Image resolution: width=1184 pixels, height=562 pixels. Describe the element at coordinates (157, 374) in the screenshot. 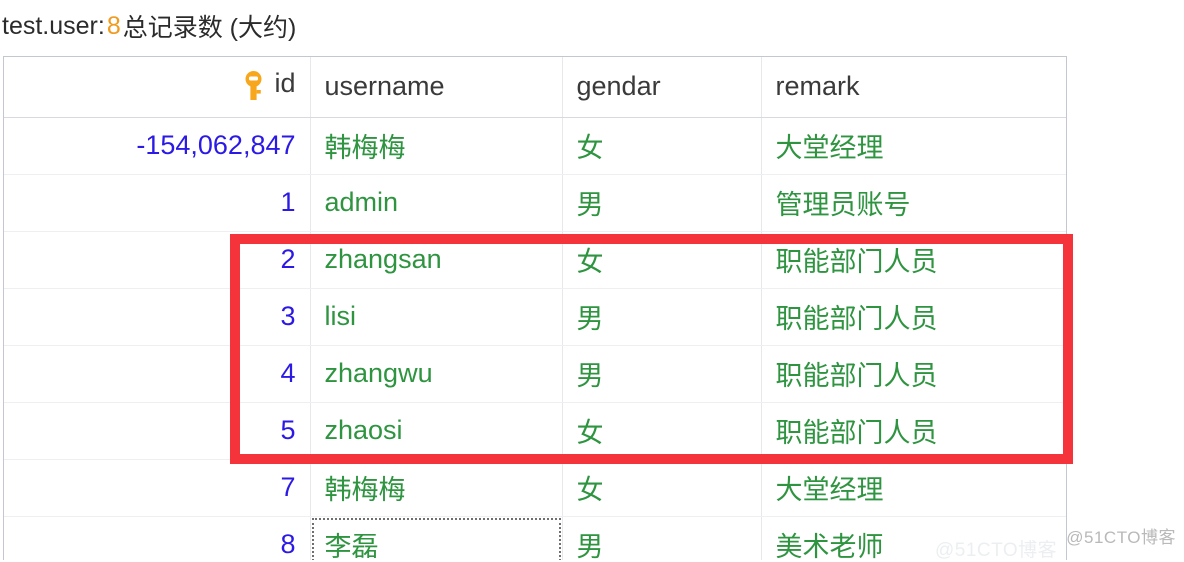

I see `cell-id: 4` at that location.